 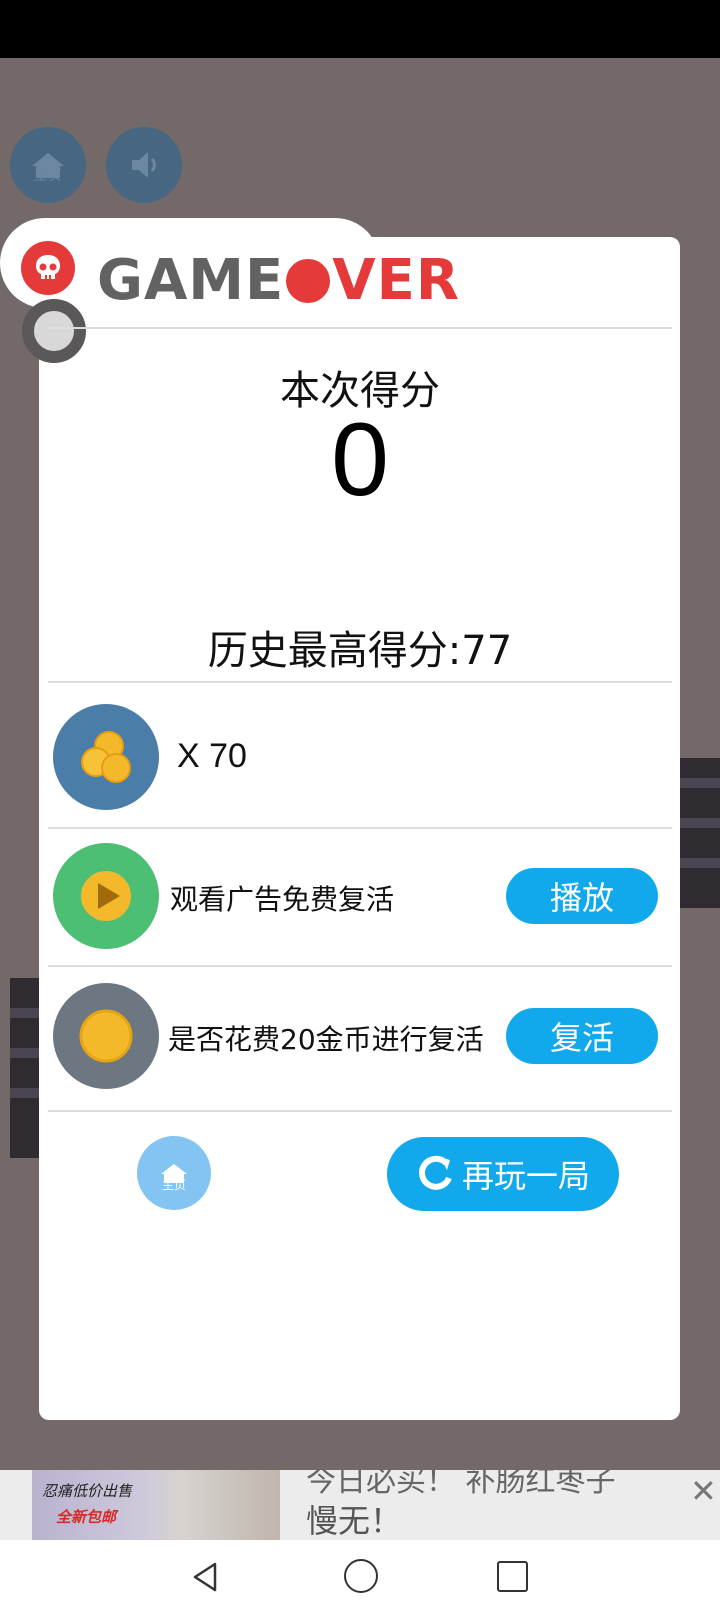 What do you see at coordinates (396, 280) in the screenshot?
I see `game-over-title-suffix: VER` at bounding box center [396, 280].